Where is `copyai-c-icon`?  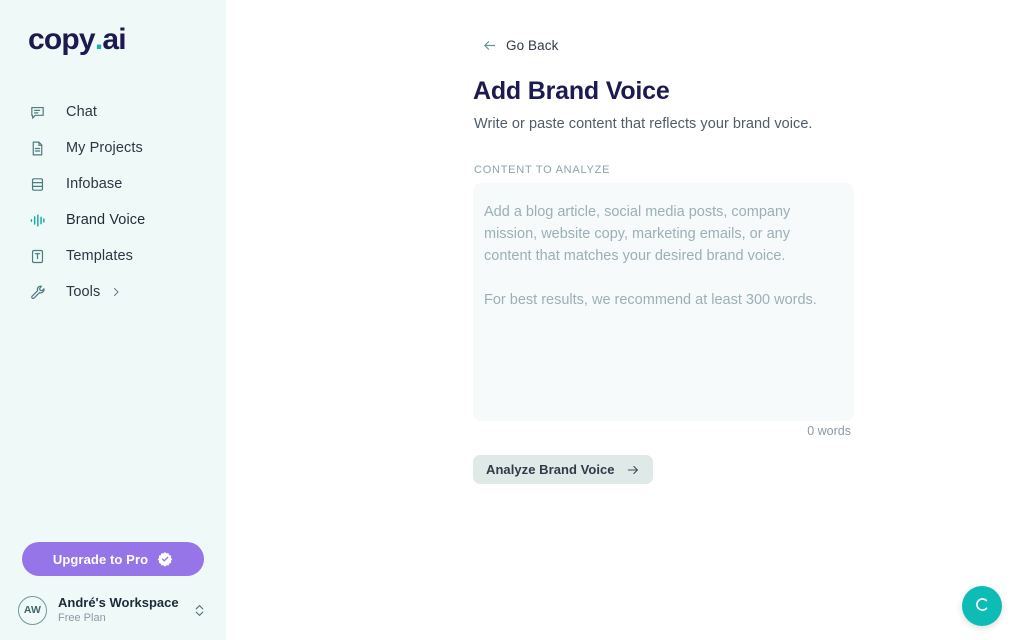
copyai-c-icon is located at coordinates (982, 606).